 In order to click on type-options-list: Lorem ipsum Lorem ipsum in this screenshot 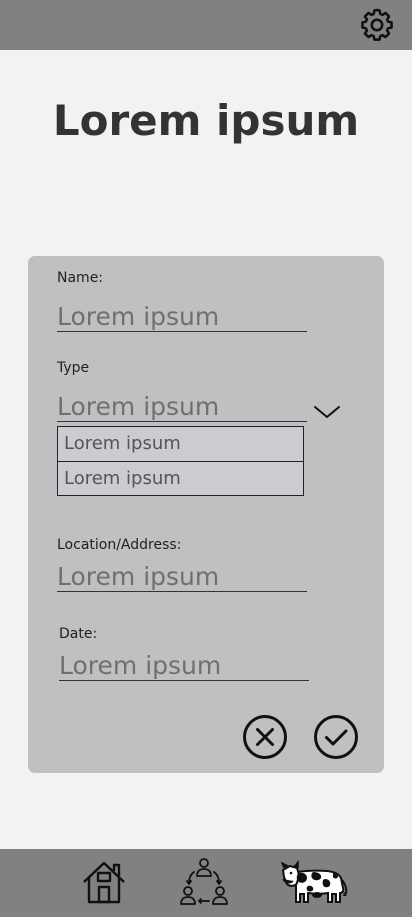, I will do `click(180, 461)`.